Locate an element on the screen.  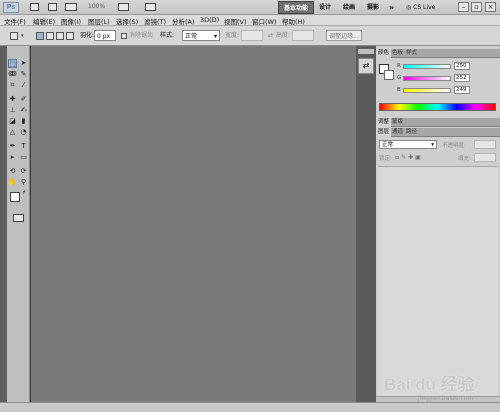
color-panel-tabs: 颜色 色板 样式 is located at coordinates (438, 53).